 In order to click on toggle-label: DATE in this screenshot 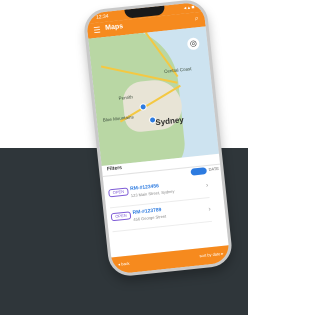, I will do `click(214, 168)`.